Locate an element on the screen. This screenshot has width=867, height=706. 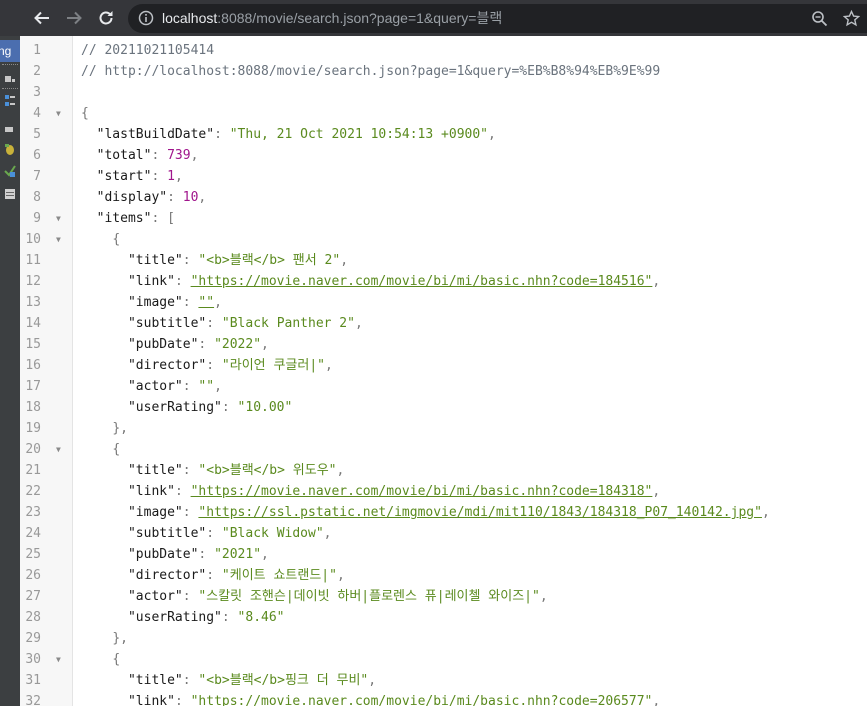
reload-button is located at coordinates (106, 18).